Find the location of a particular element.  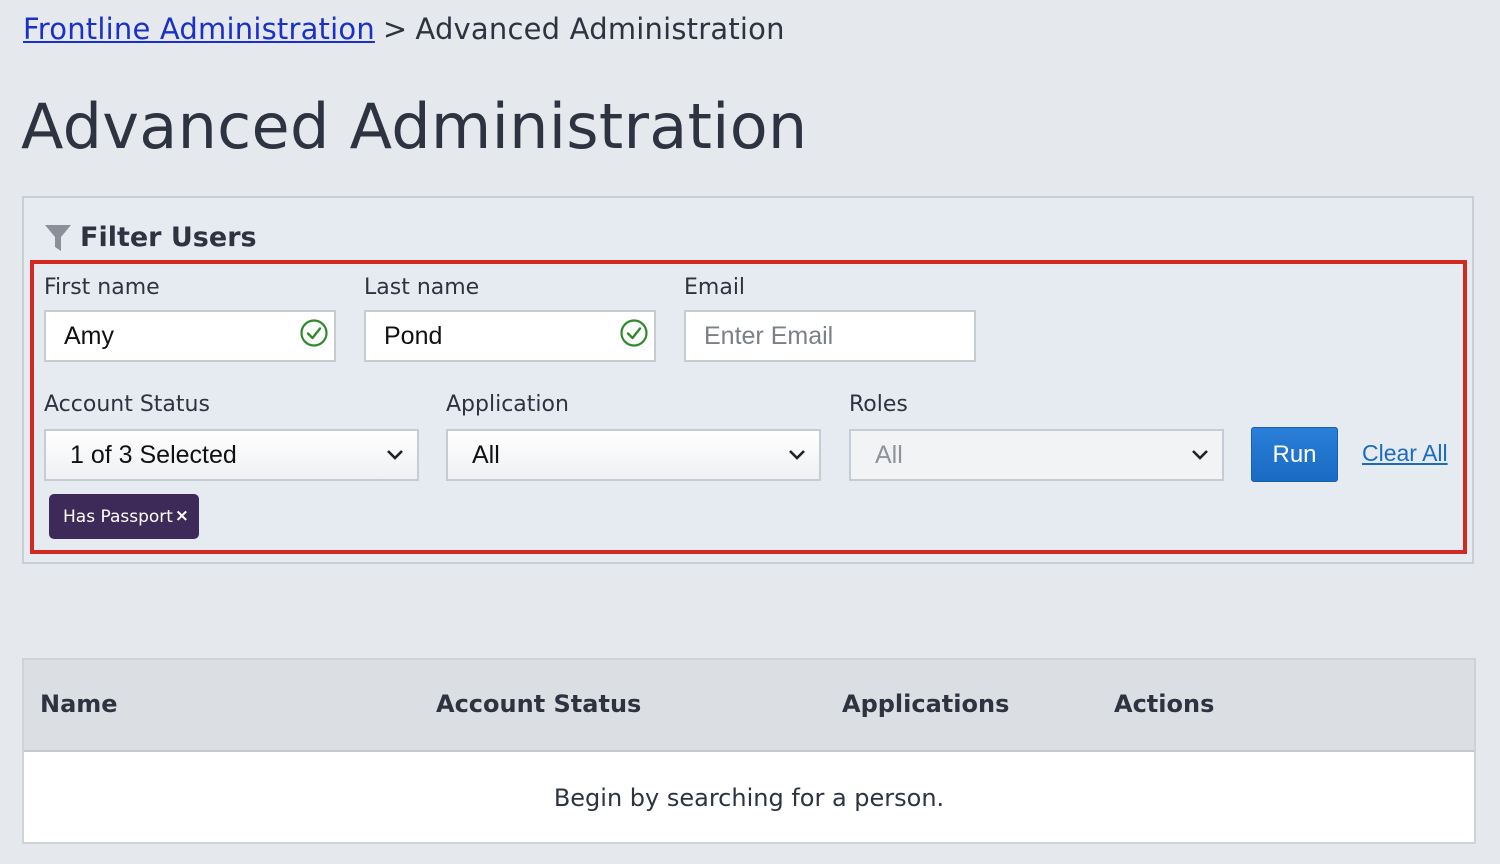

email-label: Email is located at coordinates (714, 287).